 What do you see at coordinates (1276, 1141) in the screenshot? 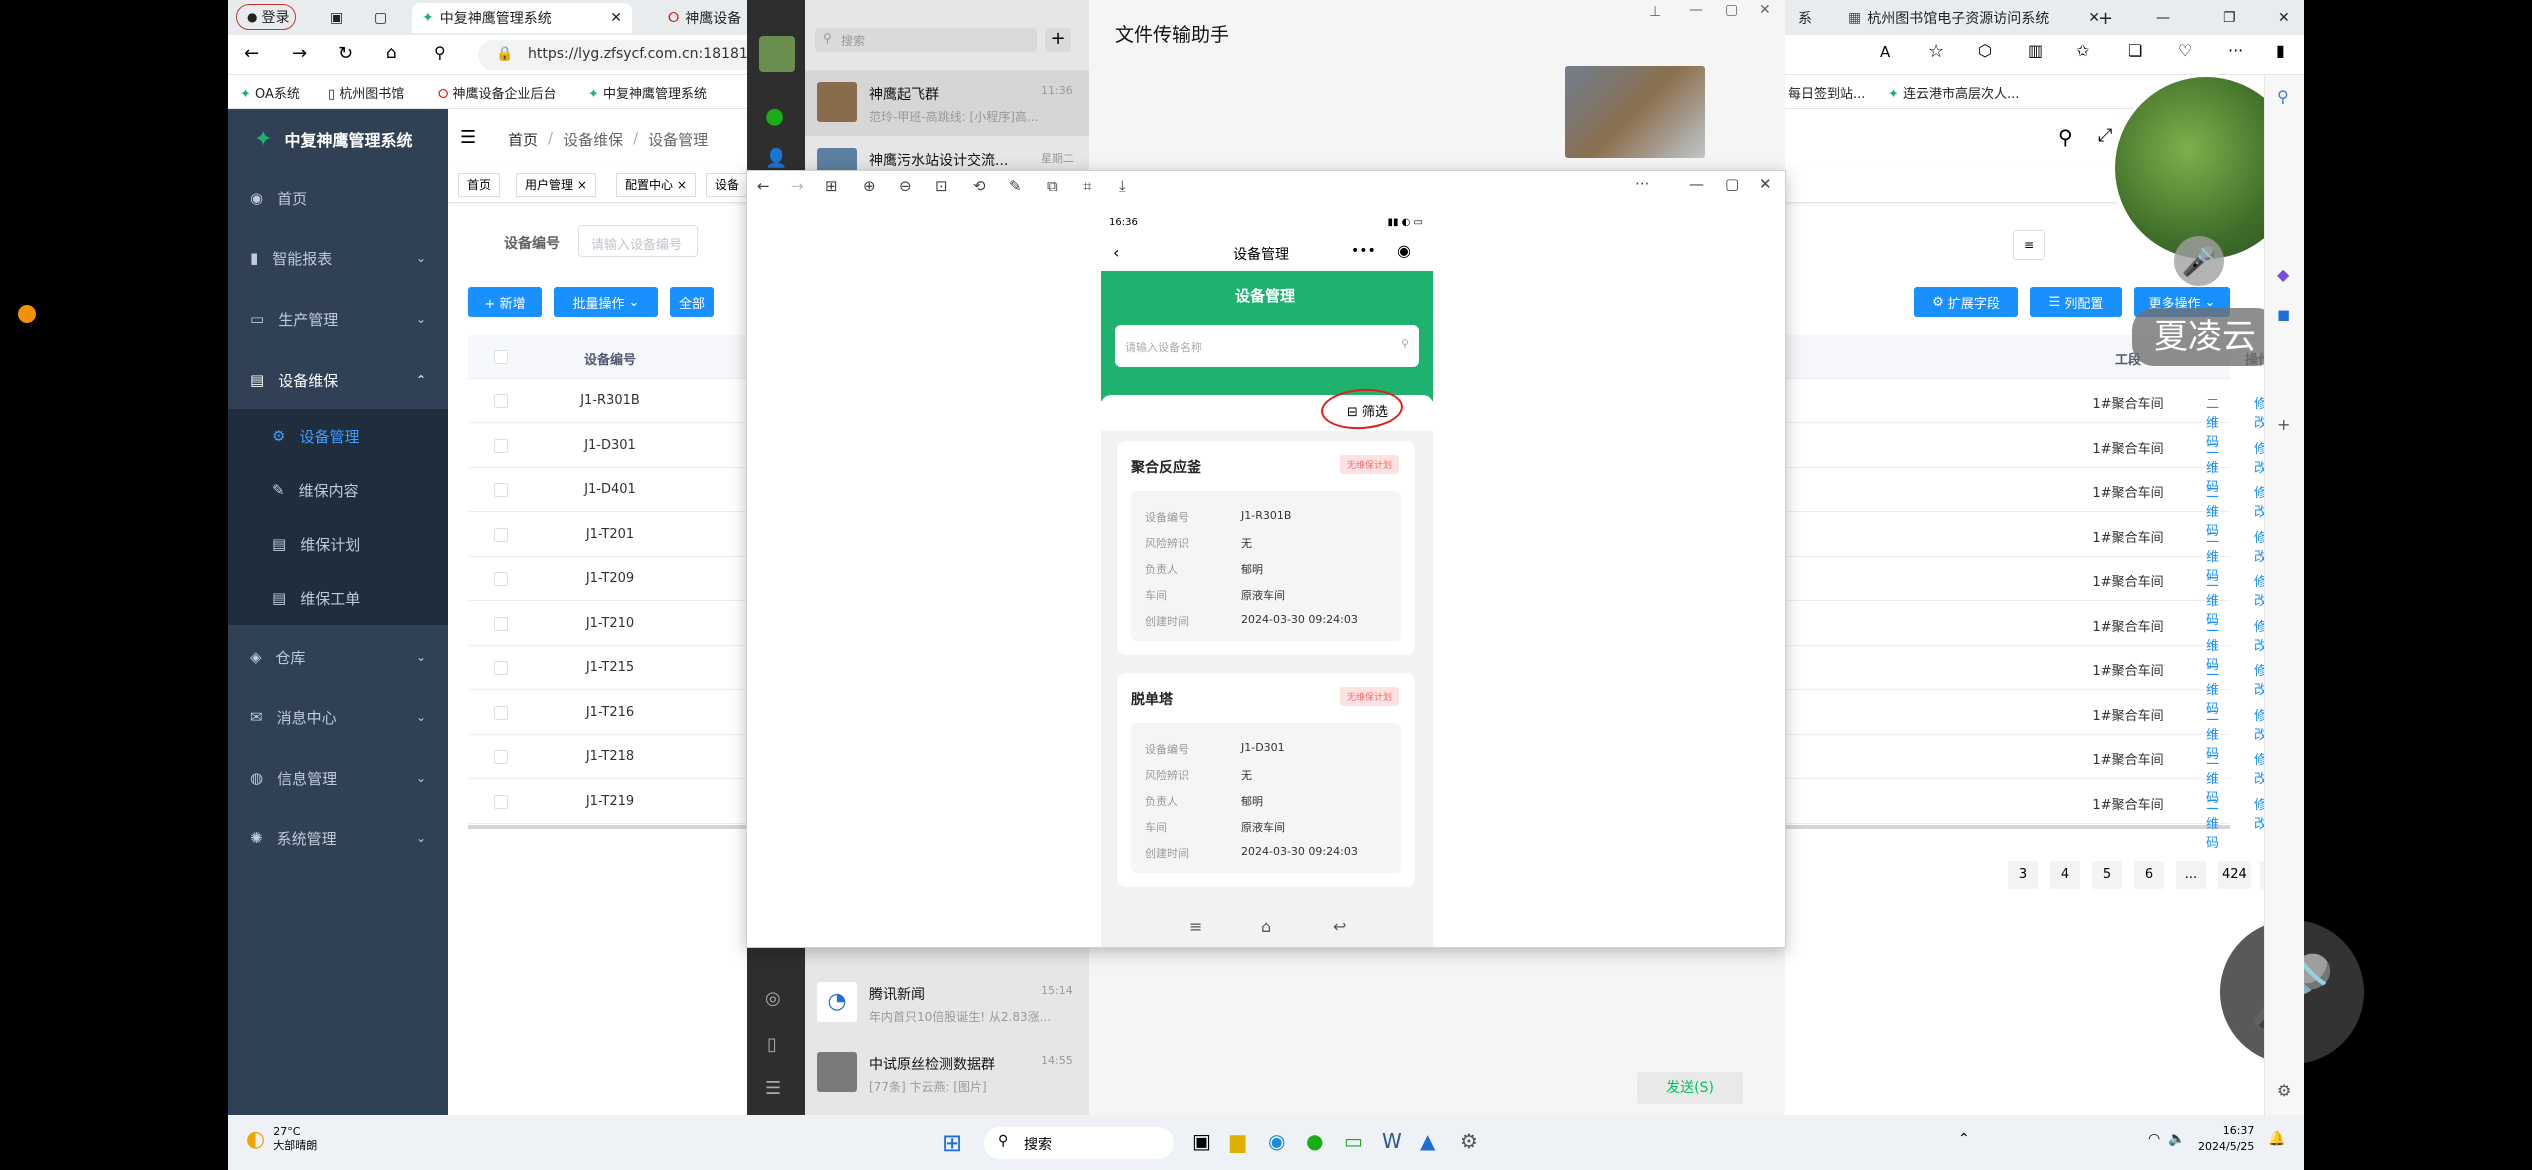
I see `edge-icon: ◉` at bounding box center [1276, 1141].